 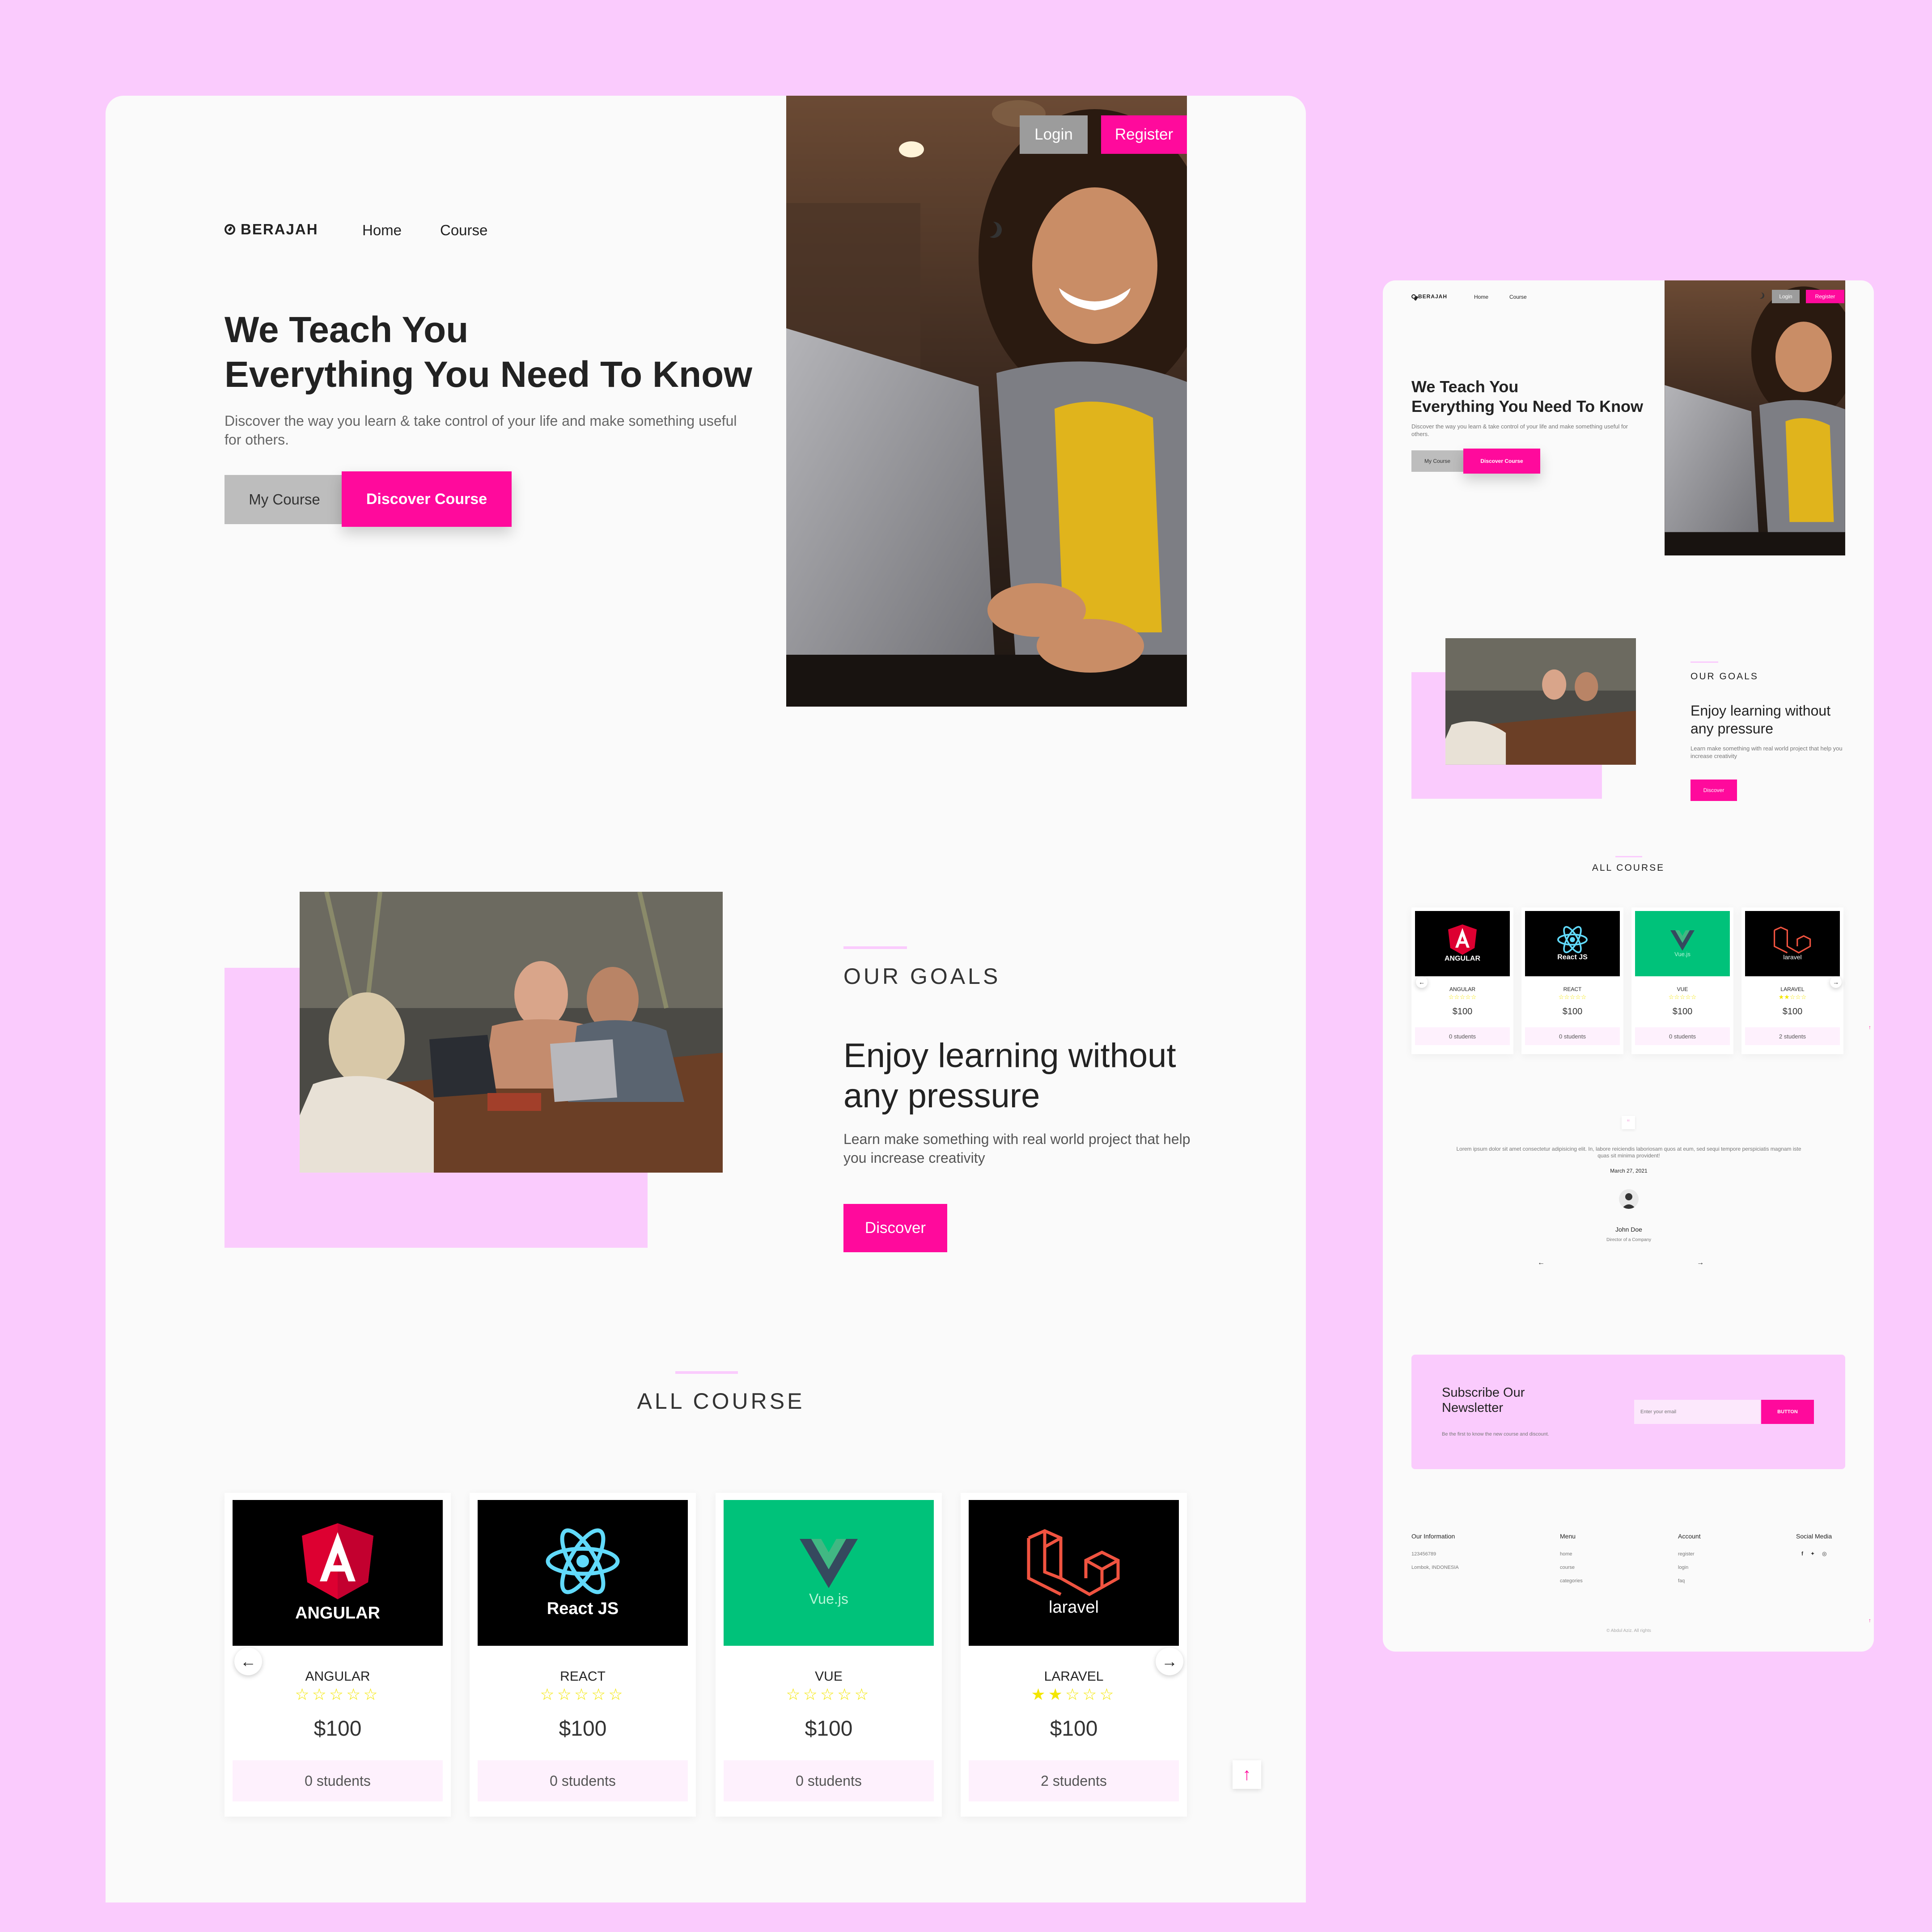 What do you see at coordinates (1824, 1554) in the screenshot?
I see `instagram-icon: ◎` at bounding box center [1824, 1554].